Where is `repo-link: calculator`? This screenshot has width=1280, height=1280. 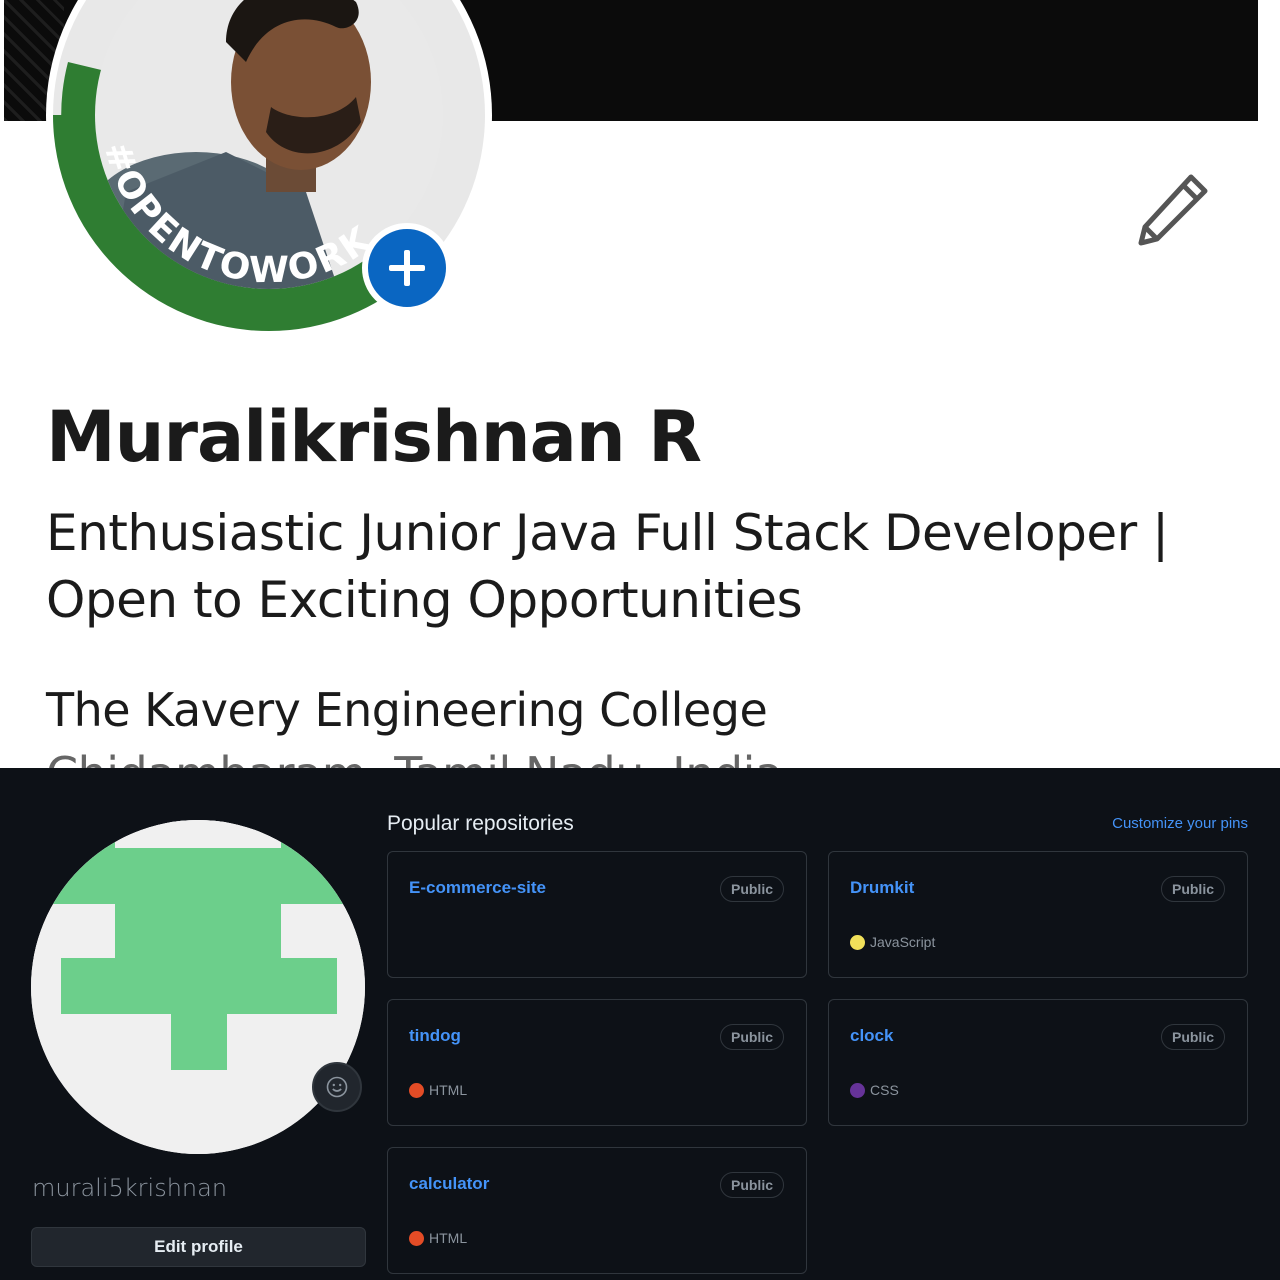
repo-link: calculator is located at coordinates (449, 1184).